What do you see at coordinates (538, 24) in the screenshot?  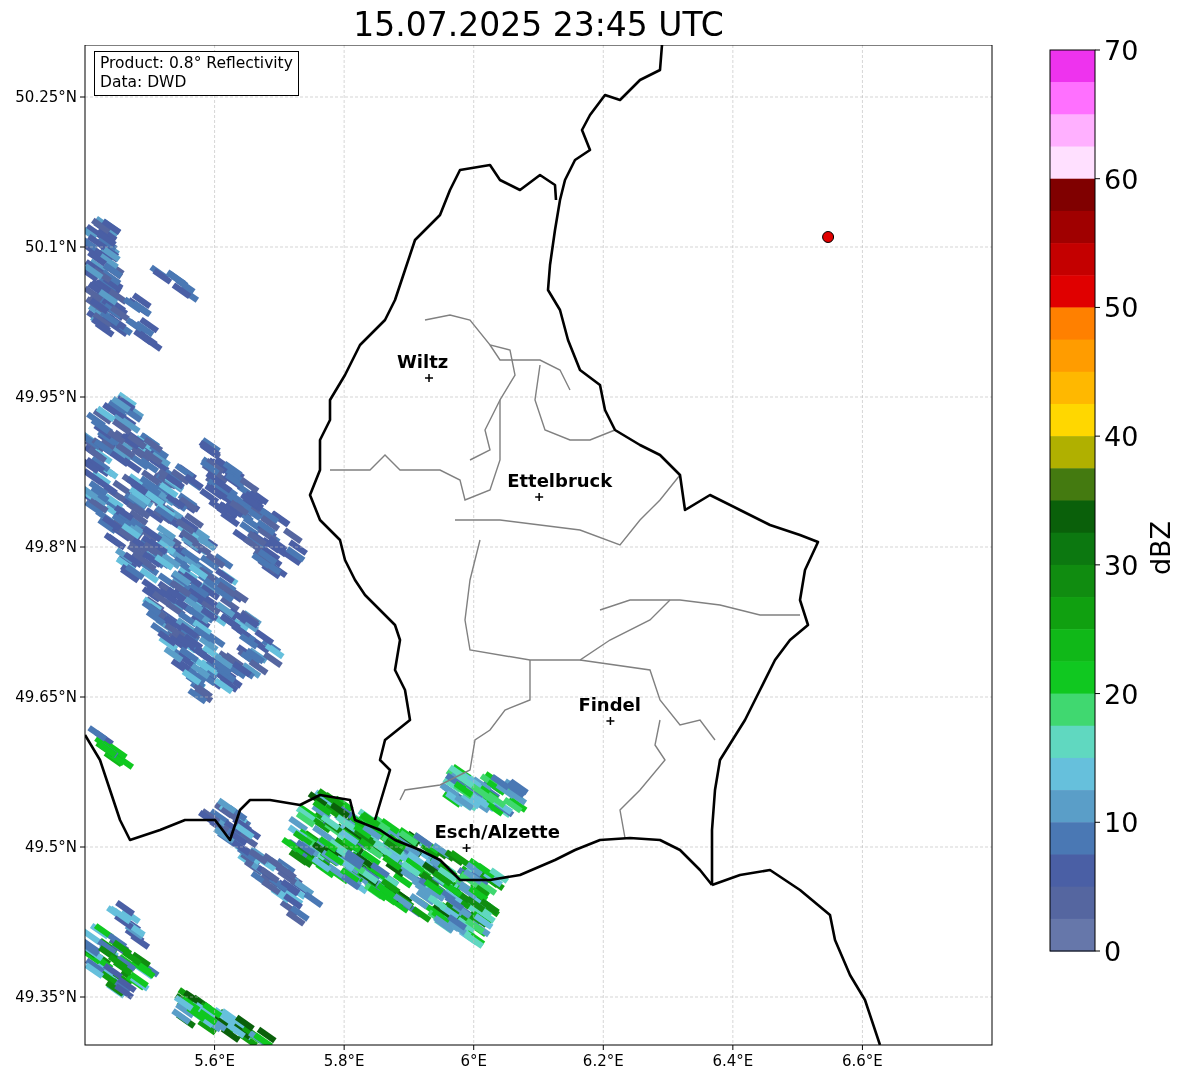 I see `chart-title: 15.07.2025 23:45 UTC` at bounding box center [538, 24].